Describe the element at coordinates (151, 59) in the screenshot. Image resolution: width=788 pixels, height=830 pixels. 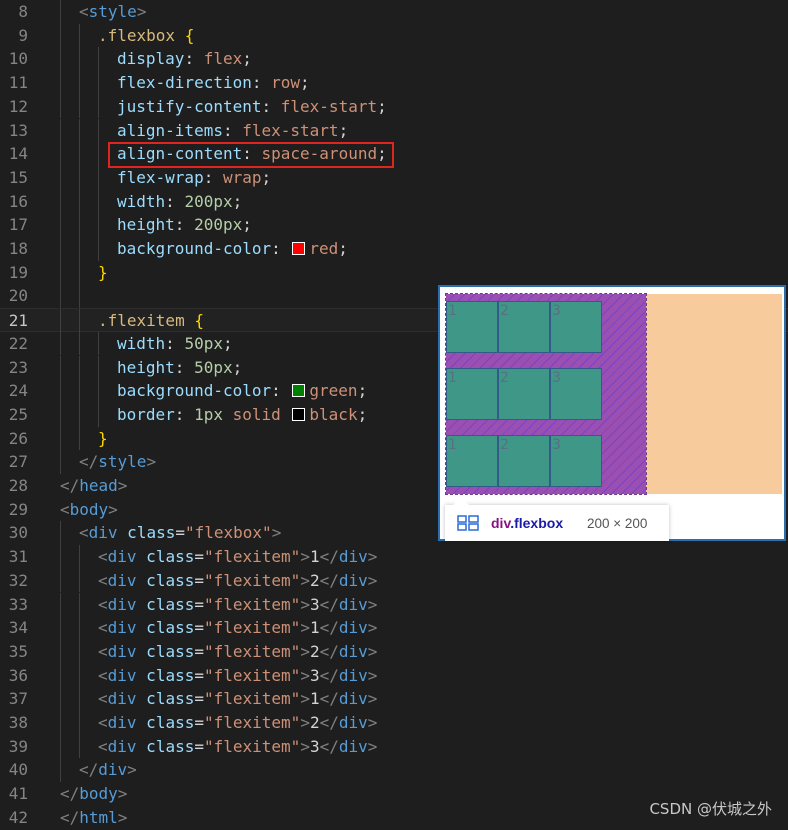
I see `code-token: display` at that location.